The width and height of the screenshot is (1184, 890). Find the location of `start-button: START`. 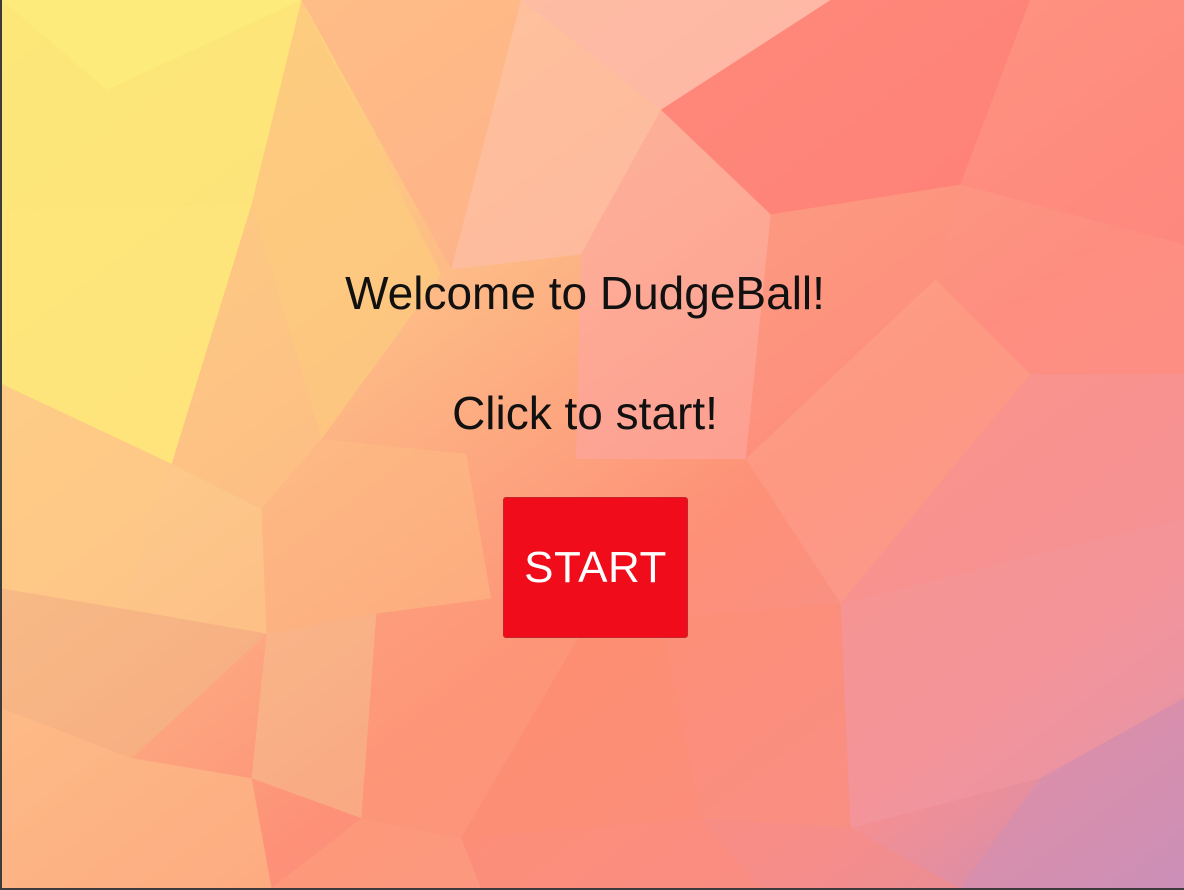

start-button: START is located at coordinates (595, 567).